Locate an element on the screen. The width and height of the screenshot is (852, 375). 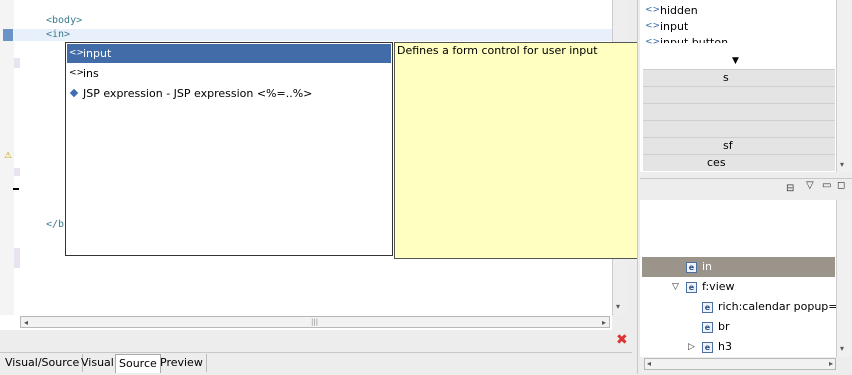
expand-toggle-icon: ▽ is located at coordinates (675, 287).